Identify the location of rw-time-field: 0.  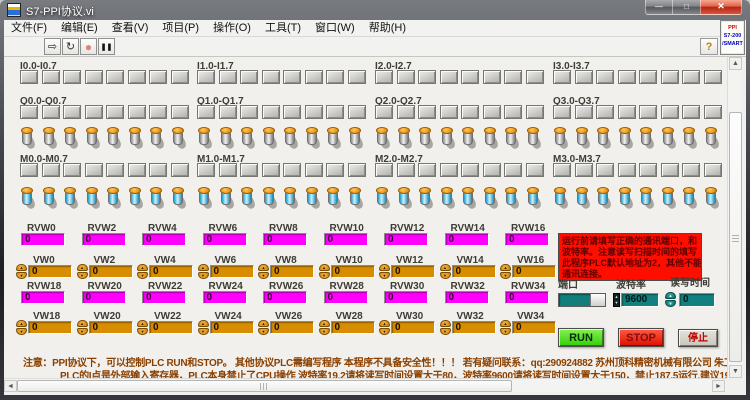
(697, 300).